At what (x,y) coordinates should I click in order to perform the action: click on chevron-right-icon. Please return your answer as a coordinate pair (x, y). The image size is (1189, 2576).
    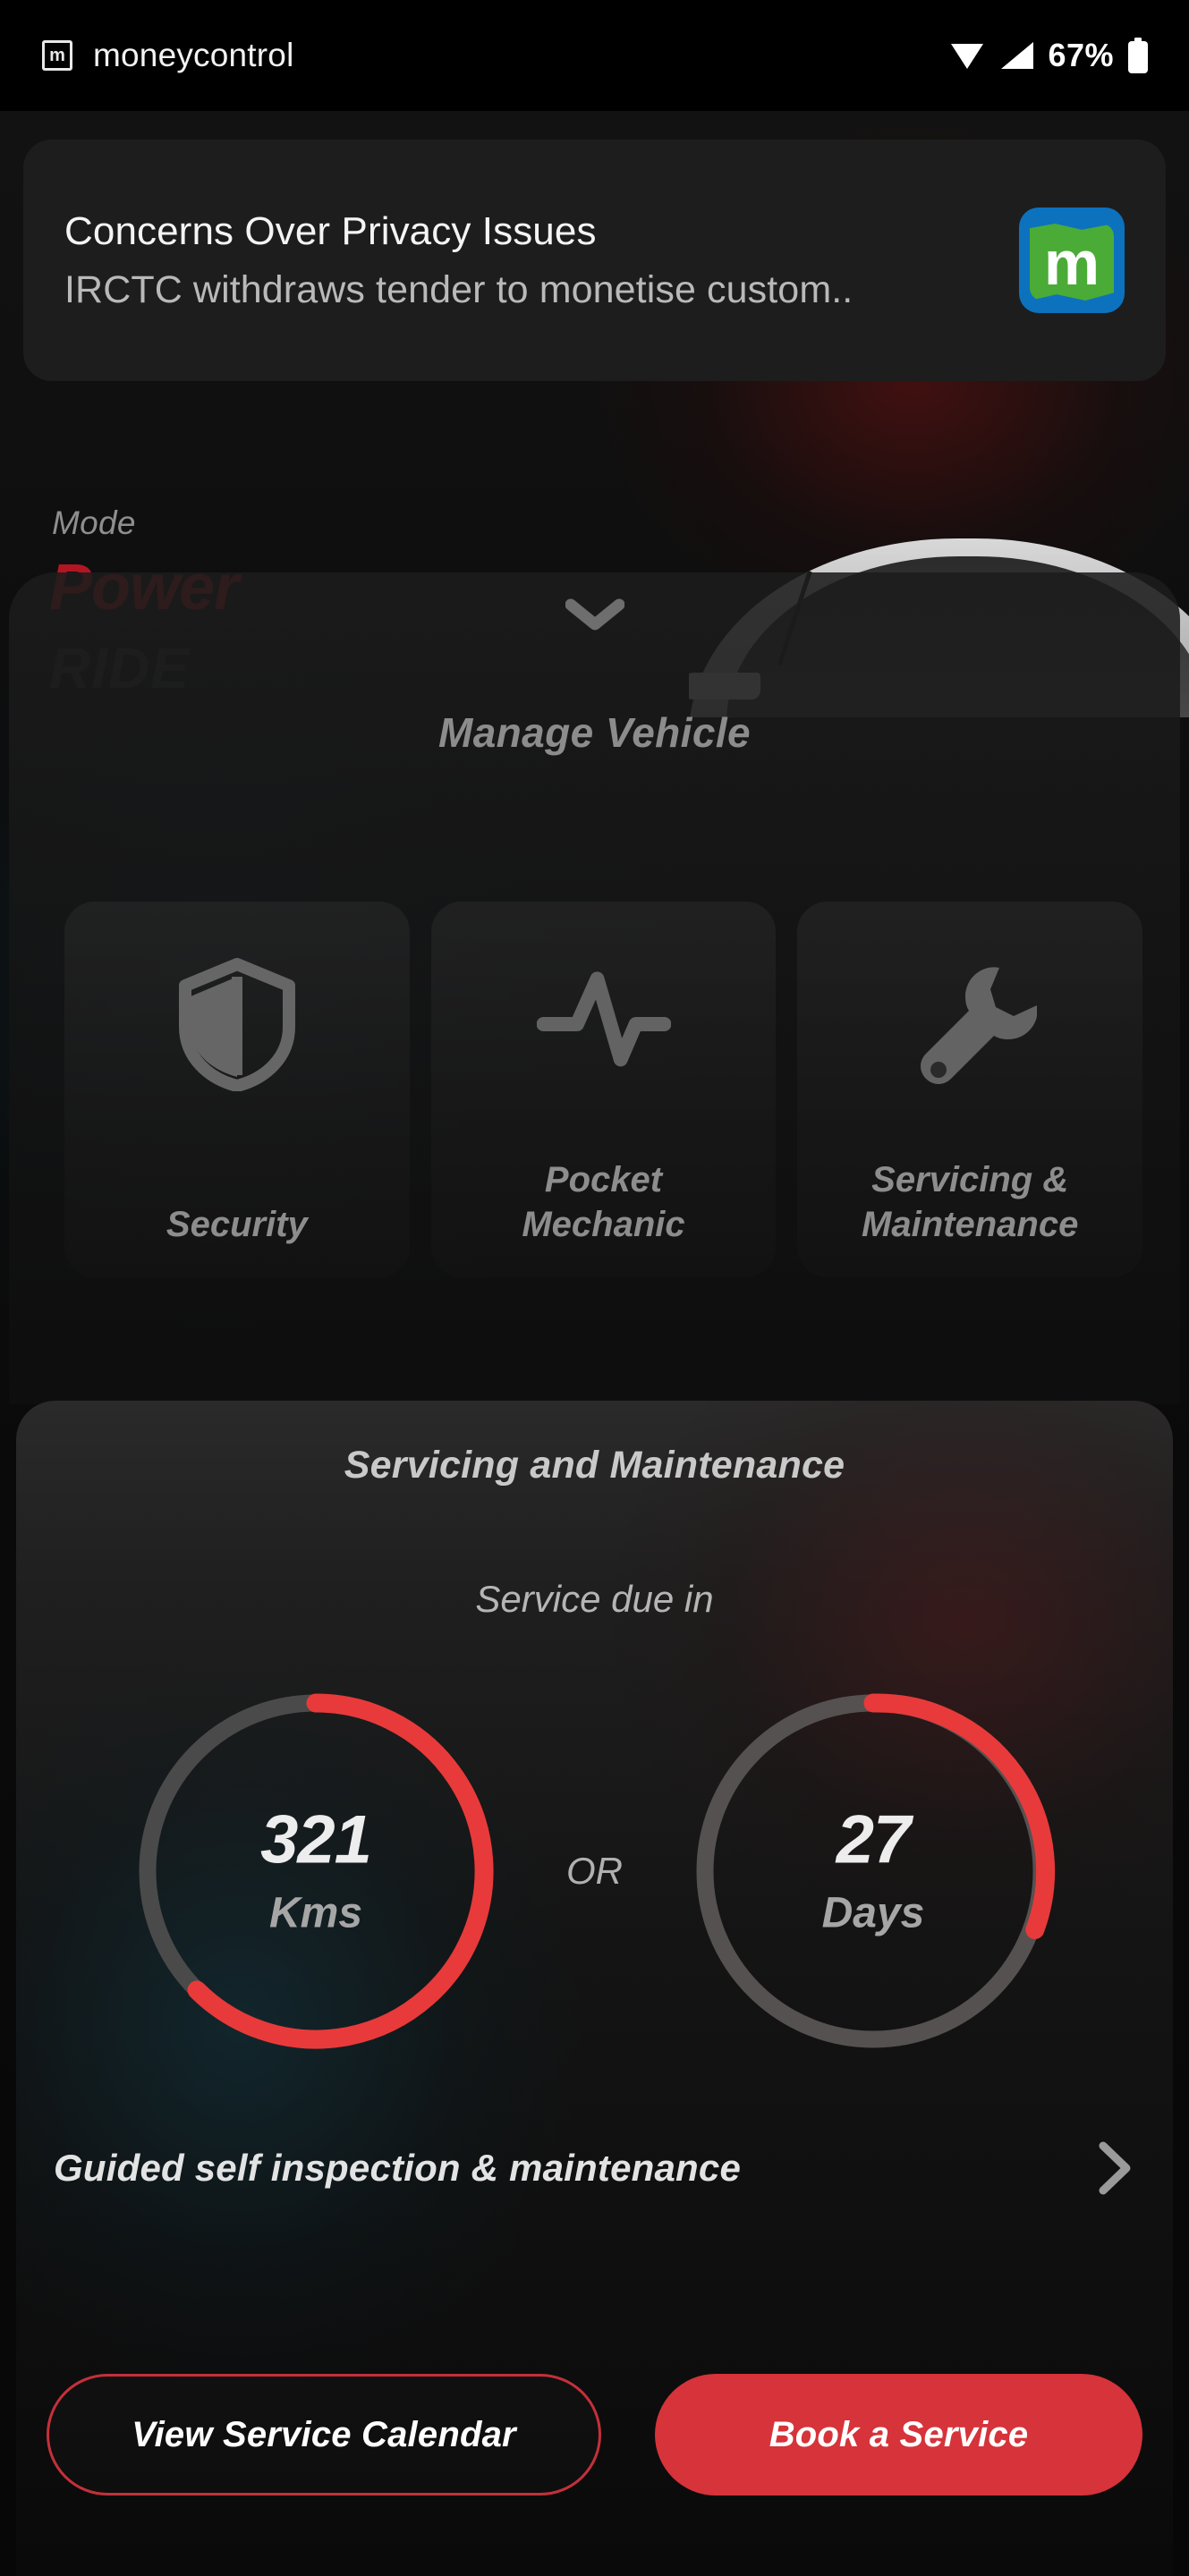
    Looking at the image, I should click on (1115, 2168).